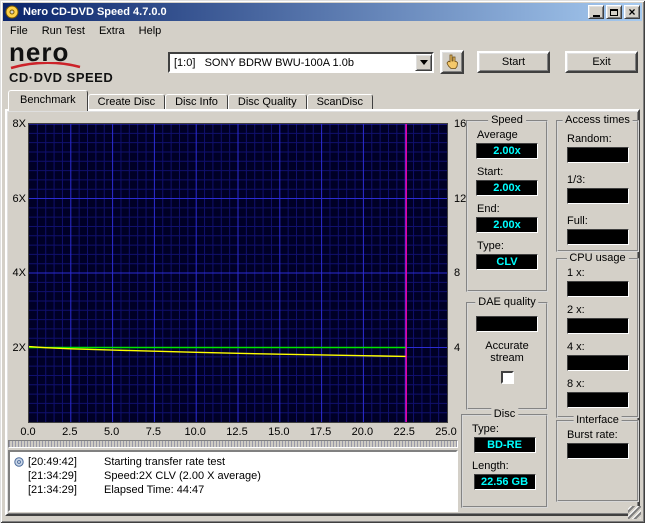 This screenshot has height=523, width=645. What do you see at coordinates (601, 62) in the screenshot?
I see `exit-button: Exit` at bounding box center [601, 62].